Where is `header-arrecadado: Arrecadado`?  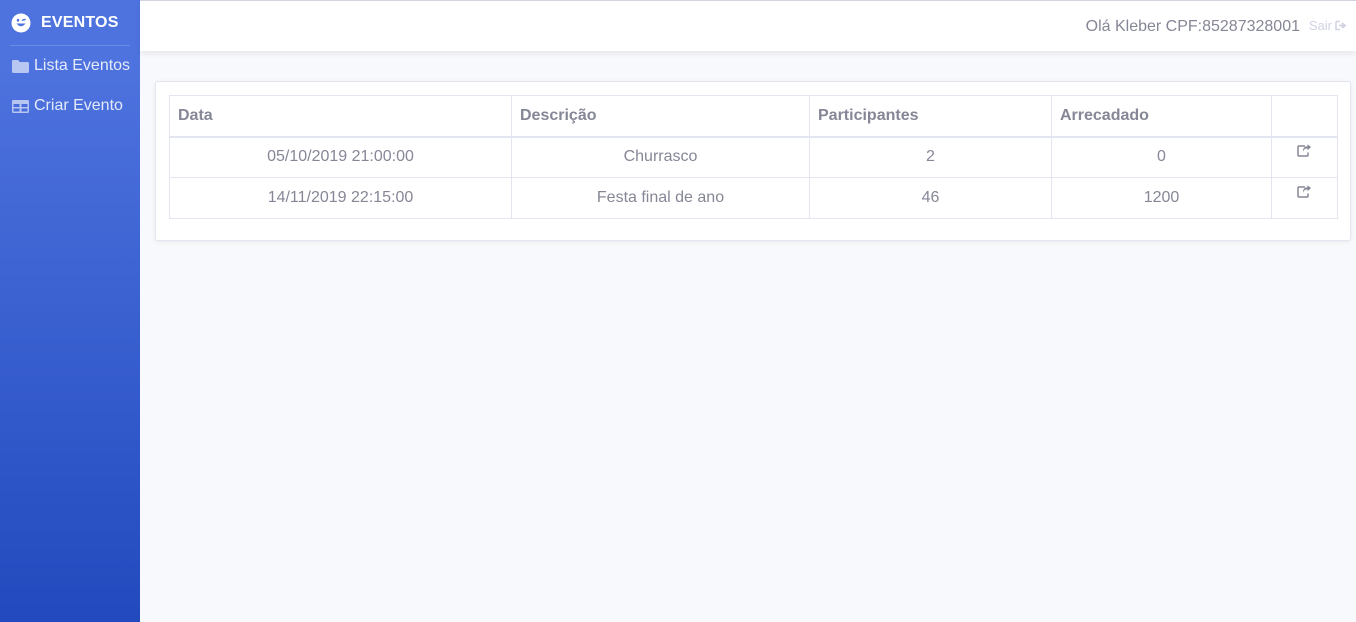
header-arrecadado: Arrecadado is located at coordinates (1161, 116).